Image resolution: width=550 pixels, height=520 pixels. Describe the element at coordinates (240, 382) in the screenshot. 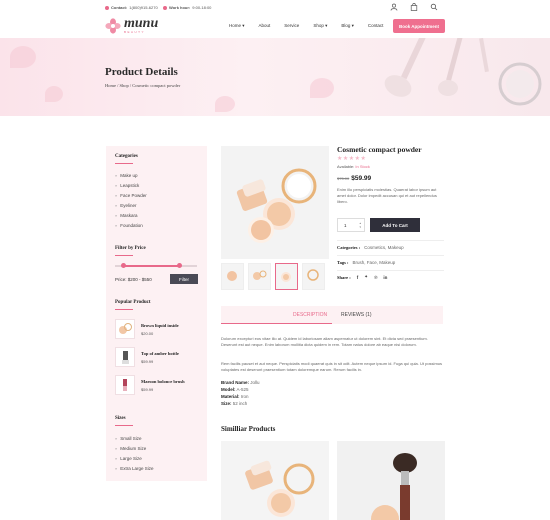

I see `spec-brand: Brand Name: Jollu` at that location.